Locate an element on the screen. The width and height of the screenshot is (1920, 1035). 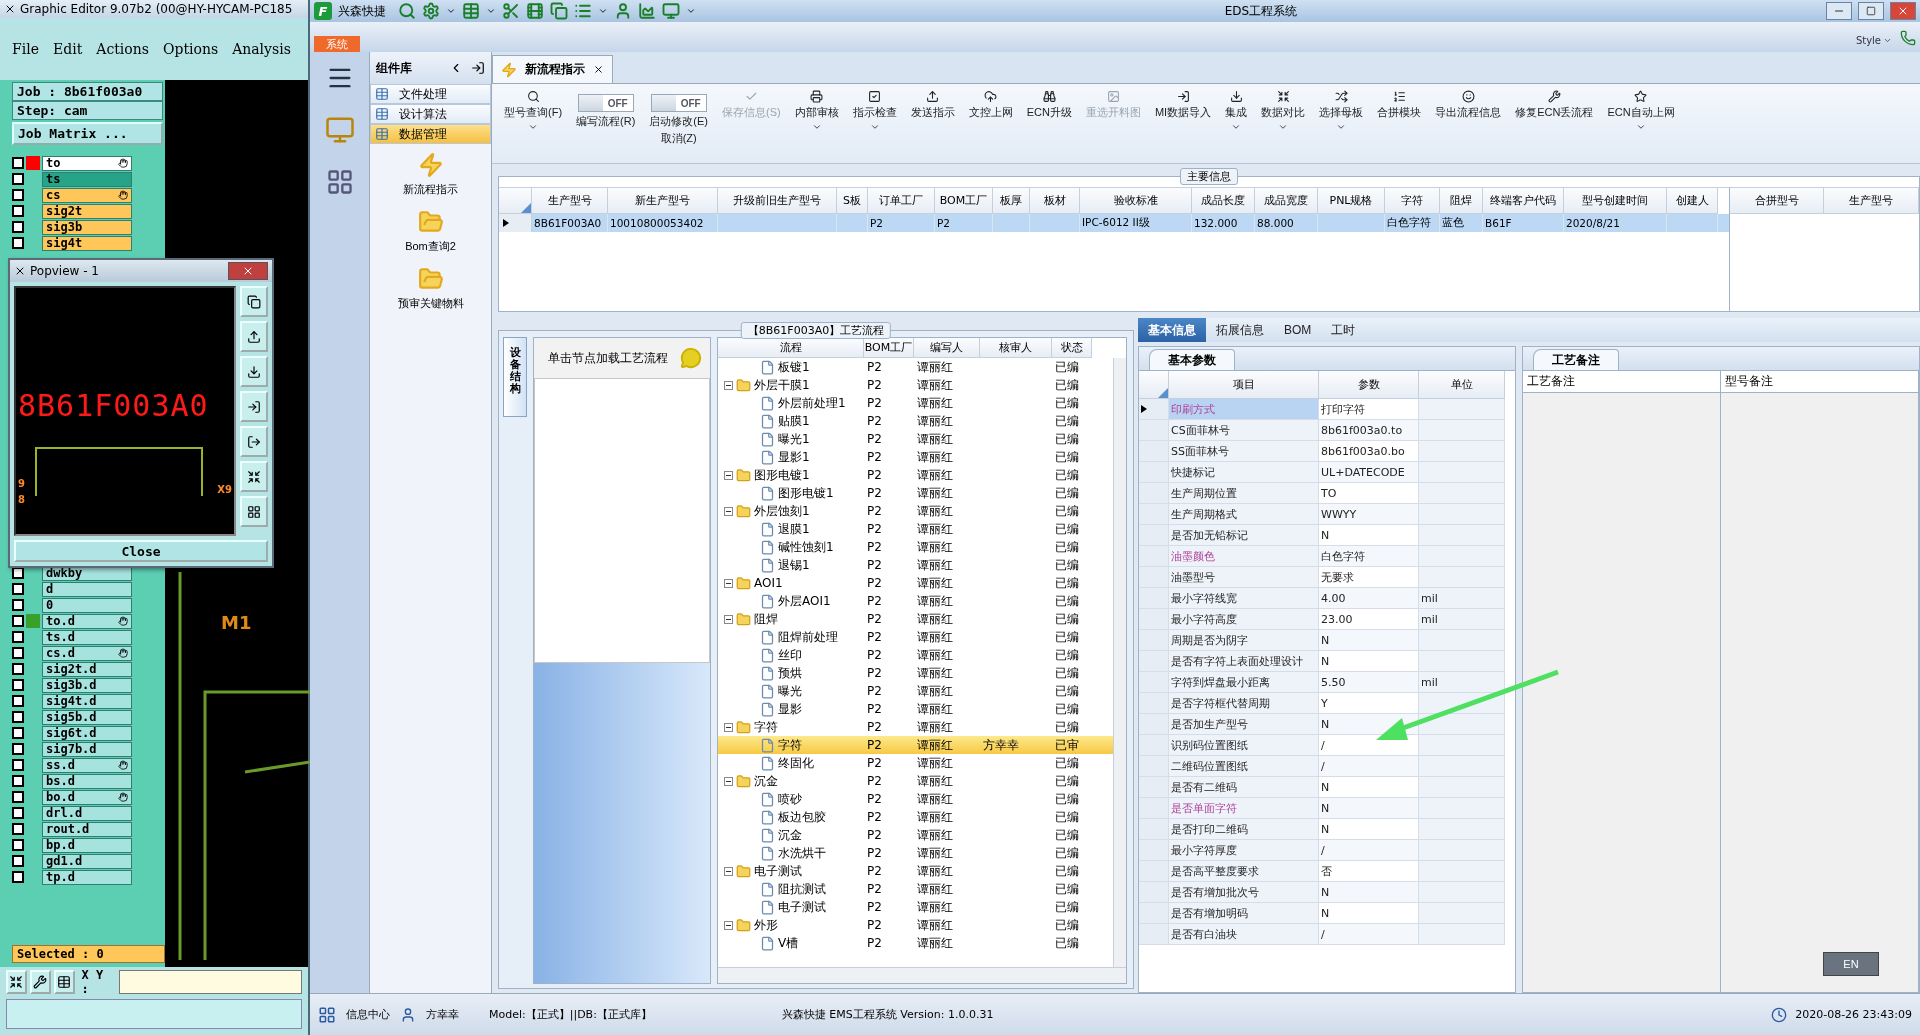
table-cell: 8B61F003A0 is located at coordinates (570, 223).